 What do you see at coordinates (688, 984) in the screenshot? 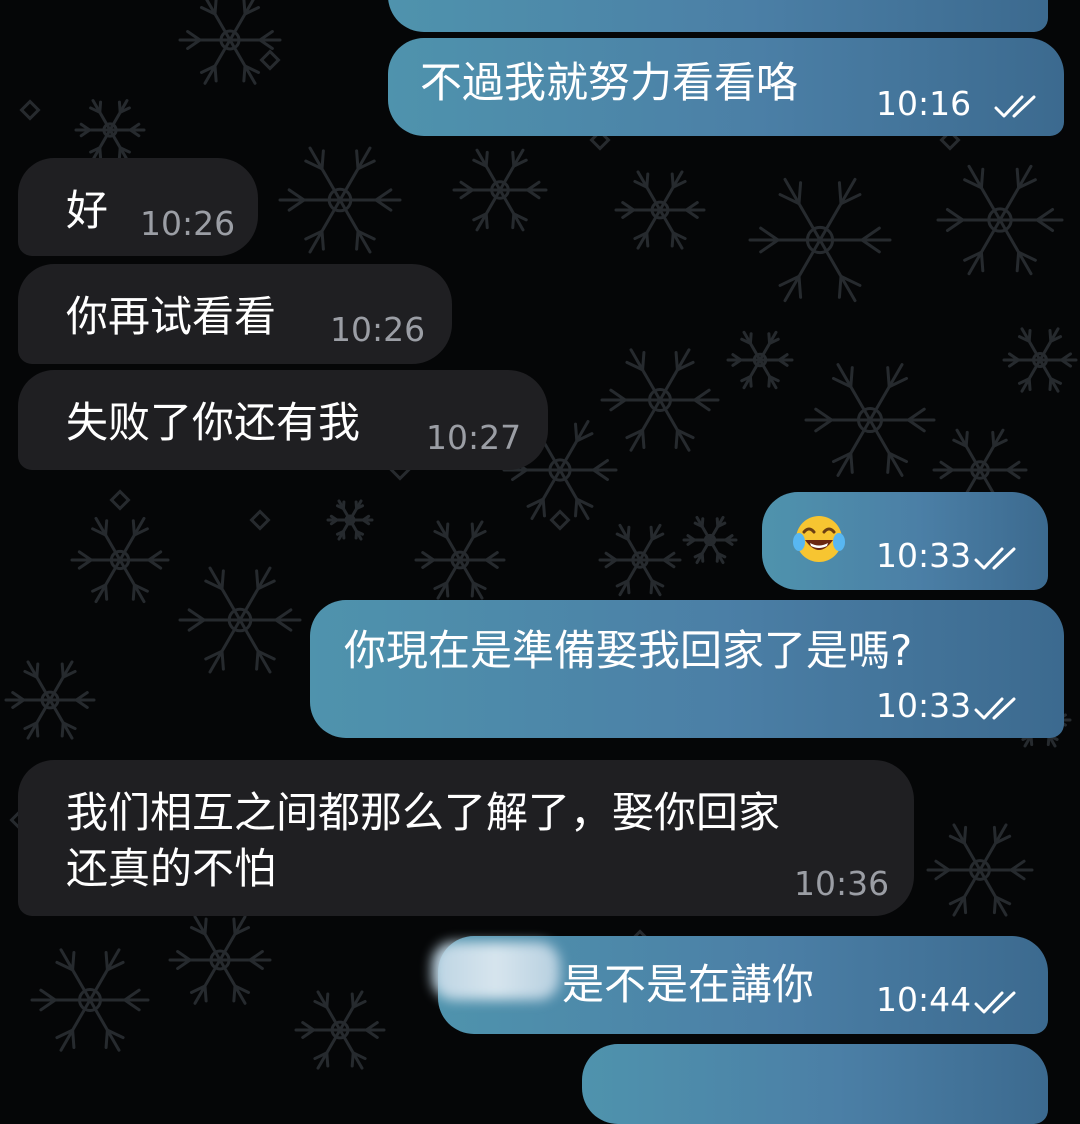
I see `message-text: 是不是在講你` at bounding box center [688, 984].